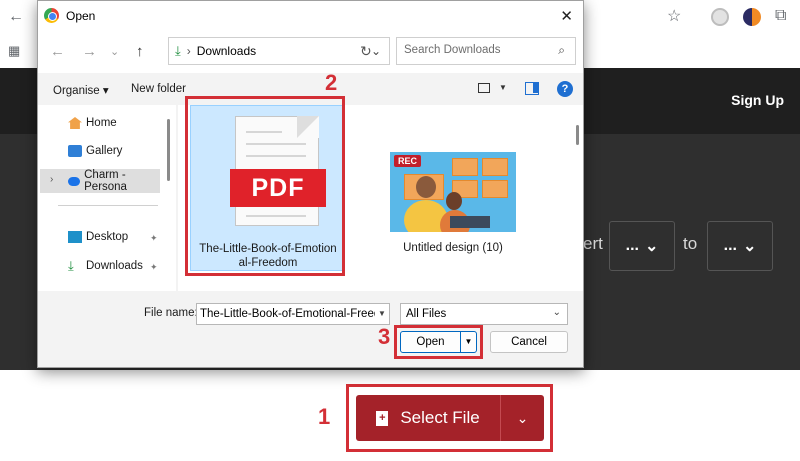  What do you see at coordinates (75, 151) in the screenshot?
I see `gallery-icon` at bounding box center [75, 151].